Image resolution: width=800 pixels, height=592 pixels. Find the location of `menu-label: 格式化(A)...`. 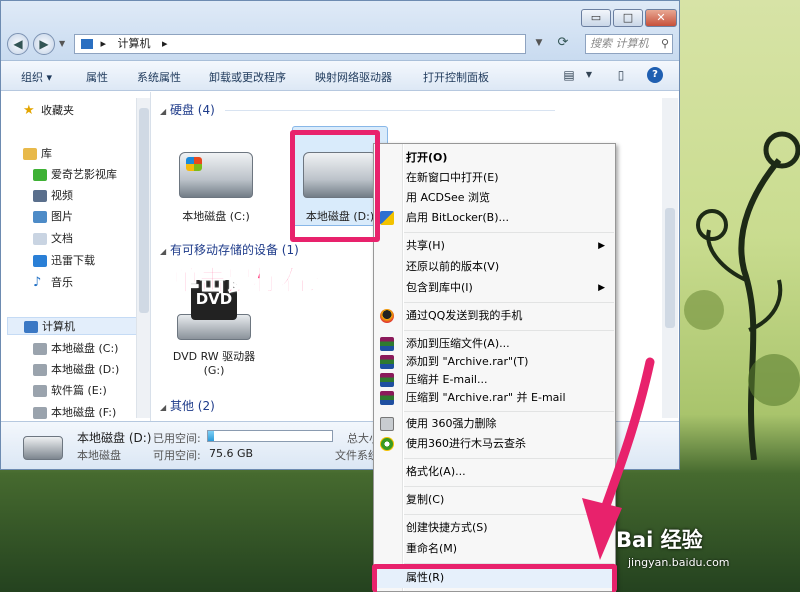

menu-label: 格式化(A)... is located at coordinates (436, 471).